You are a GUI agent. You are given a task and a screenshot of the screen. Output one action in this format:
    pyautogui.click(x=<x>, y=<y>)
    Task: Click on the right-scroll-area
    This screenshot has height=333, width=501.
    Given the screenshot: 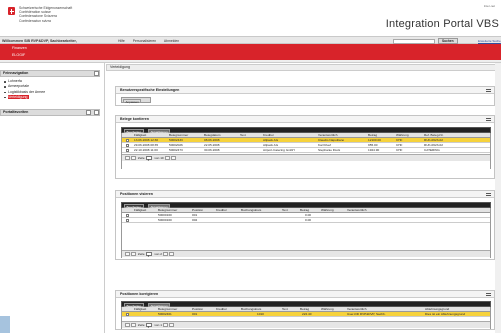 What is the action you would take?
    pyautogui.click(x=498, y=198)
    